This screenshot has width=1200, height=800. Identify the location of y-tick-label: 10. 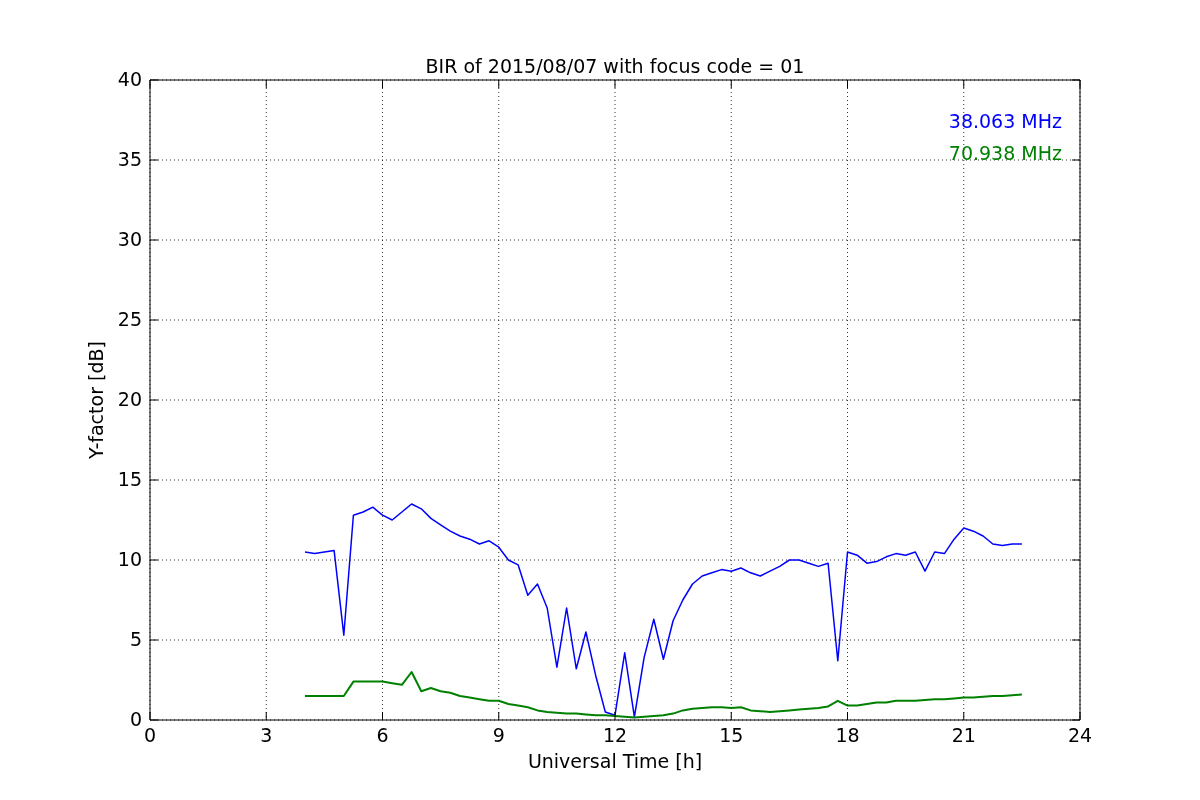
(129, 559).